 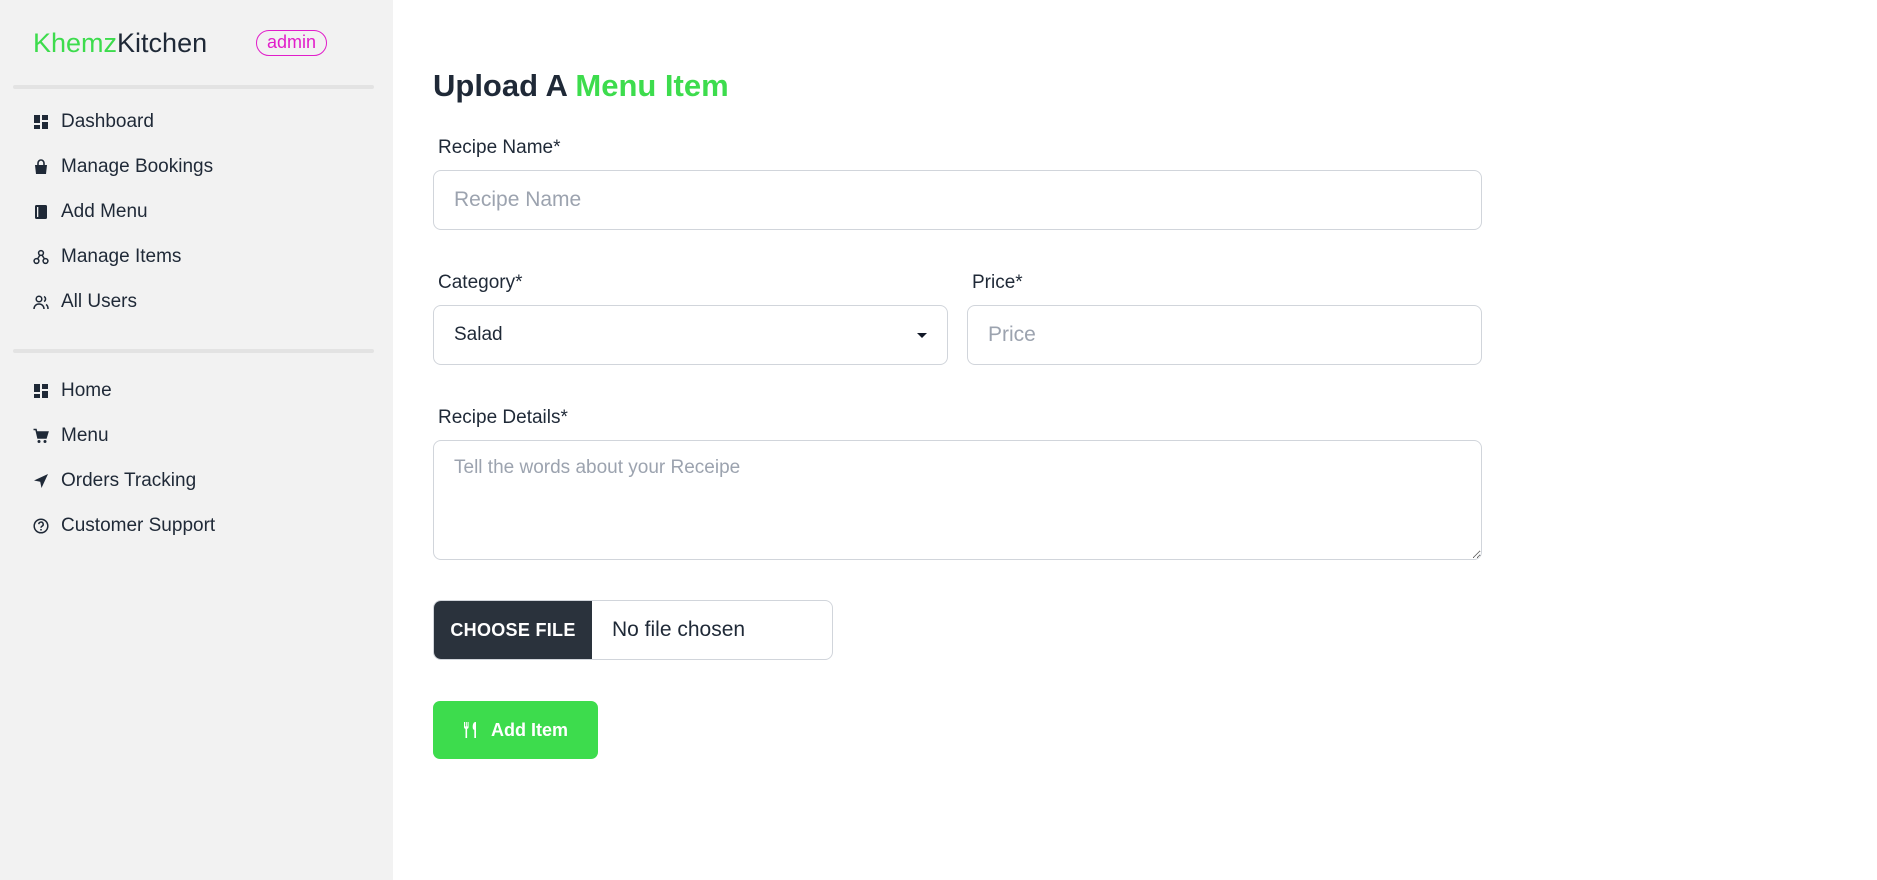 What do you see at coordinates (500, 85) in the screenshot?
I see `page-title-prefix: Upload A` at bounding box center [500, 85].